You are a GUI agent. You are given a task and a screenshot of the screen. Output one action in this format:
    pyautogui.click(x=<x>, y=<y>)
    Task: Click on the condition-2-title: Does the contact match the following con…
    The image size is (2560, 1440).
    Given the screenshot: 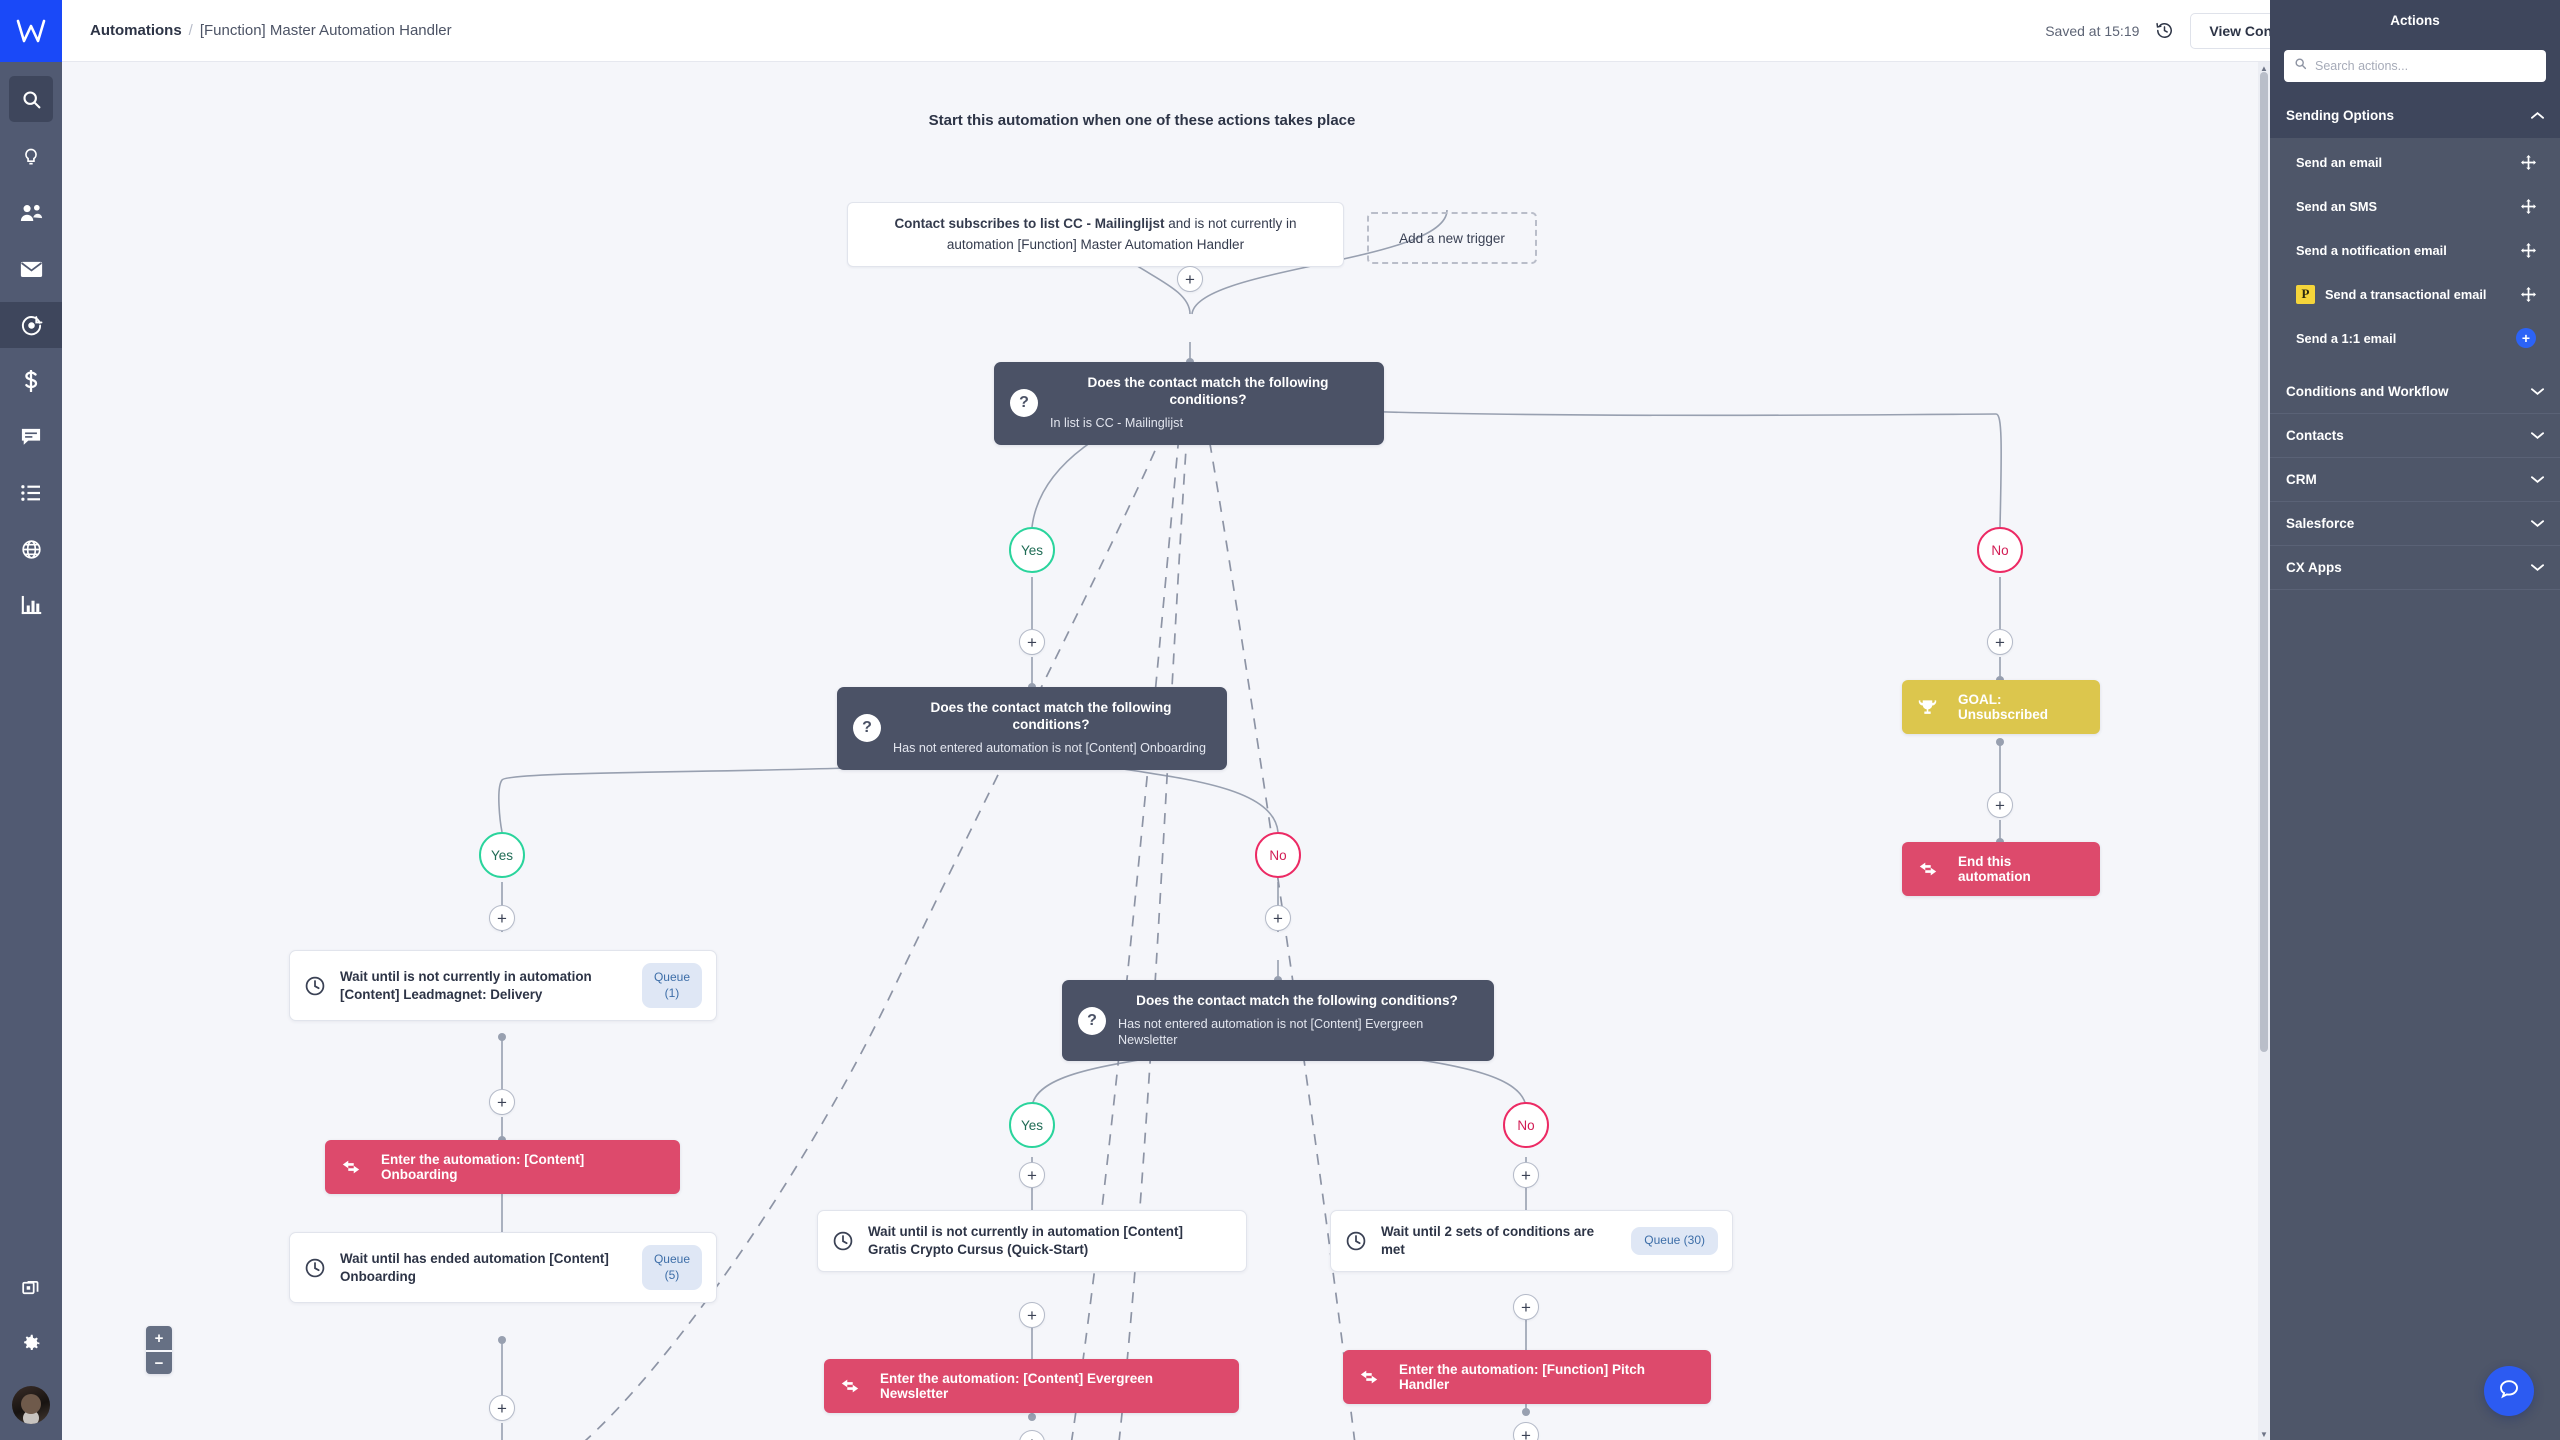 What is the action you would take?
    pyautogui.click(x=1051, y=716)
    